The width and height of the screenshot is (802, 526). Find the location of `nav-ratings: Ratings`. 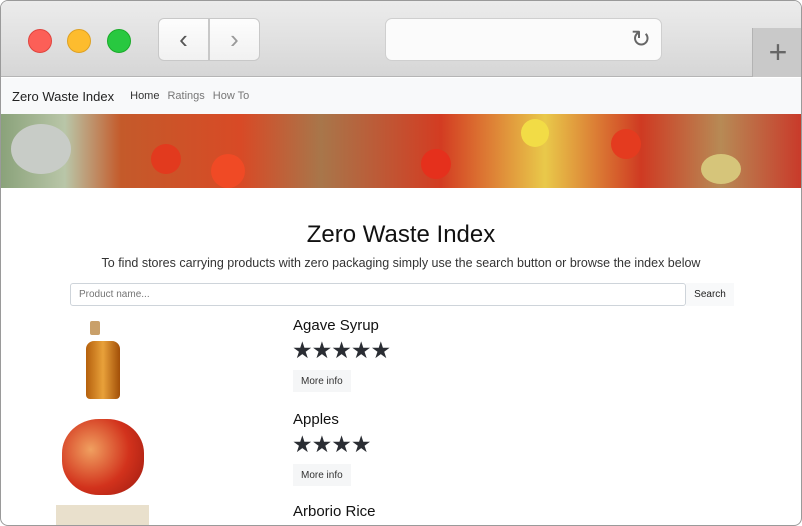

nav-ratings: Ratings is located at coordinates (185, 96).